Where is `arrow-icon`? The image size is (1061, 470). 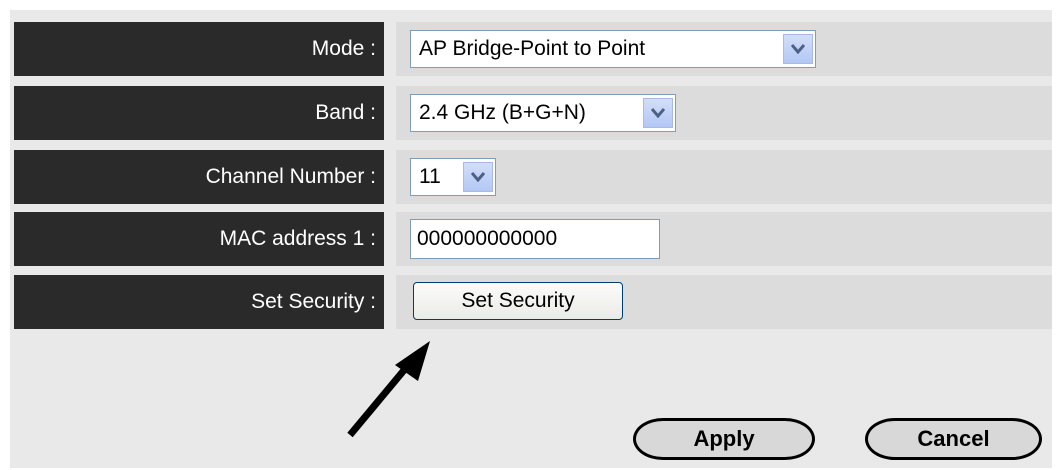
arrow-icon is located at coordinates (388, 389).